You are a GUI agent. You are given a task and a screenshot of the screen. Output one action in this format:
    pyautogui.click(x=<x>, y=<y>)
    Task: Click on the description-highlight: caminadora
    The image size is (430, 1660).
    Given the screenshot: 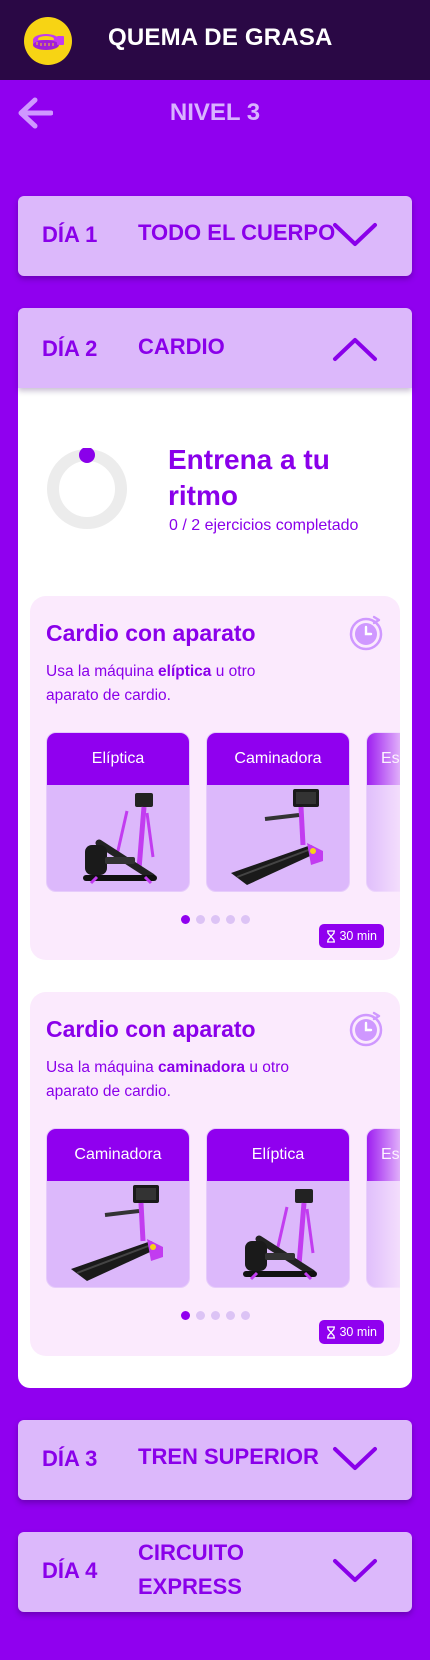 What is the action you would take?
    pyautogui.click(x=202, y=1067)
    